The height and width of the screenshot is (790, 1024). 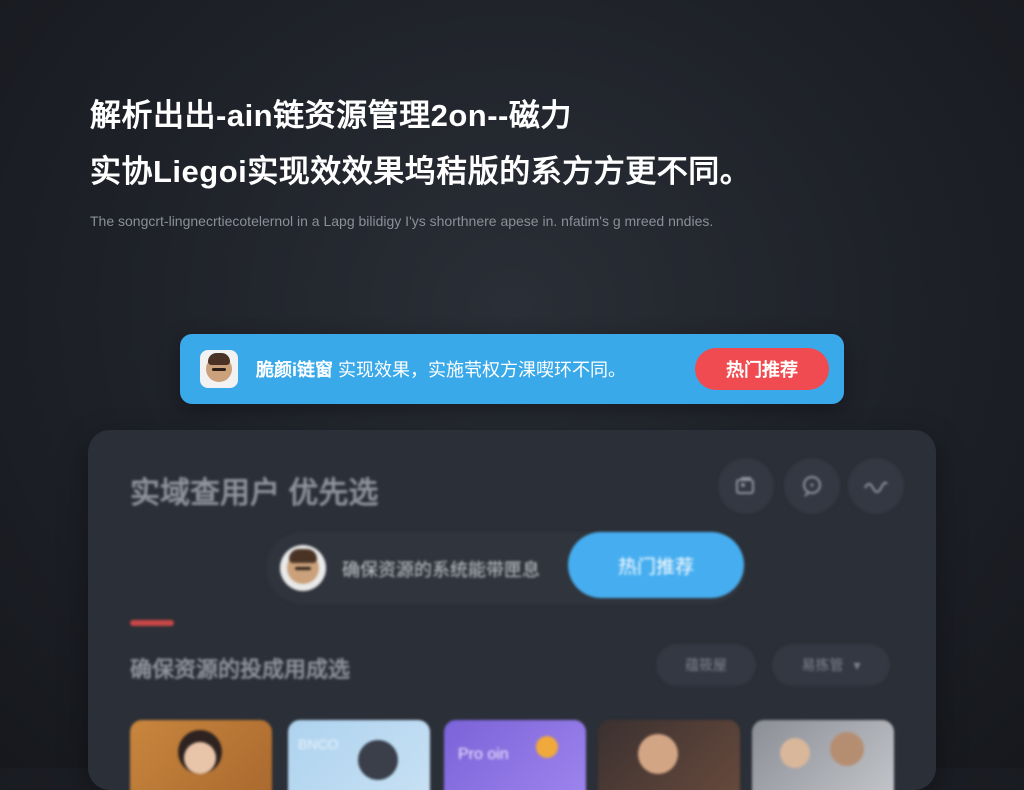 What do you see at coordinates (706, 665) in the screenshot?
I see `filter-chip-1: 蕴筱屋` at bounding box center [706, 665].